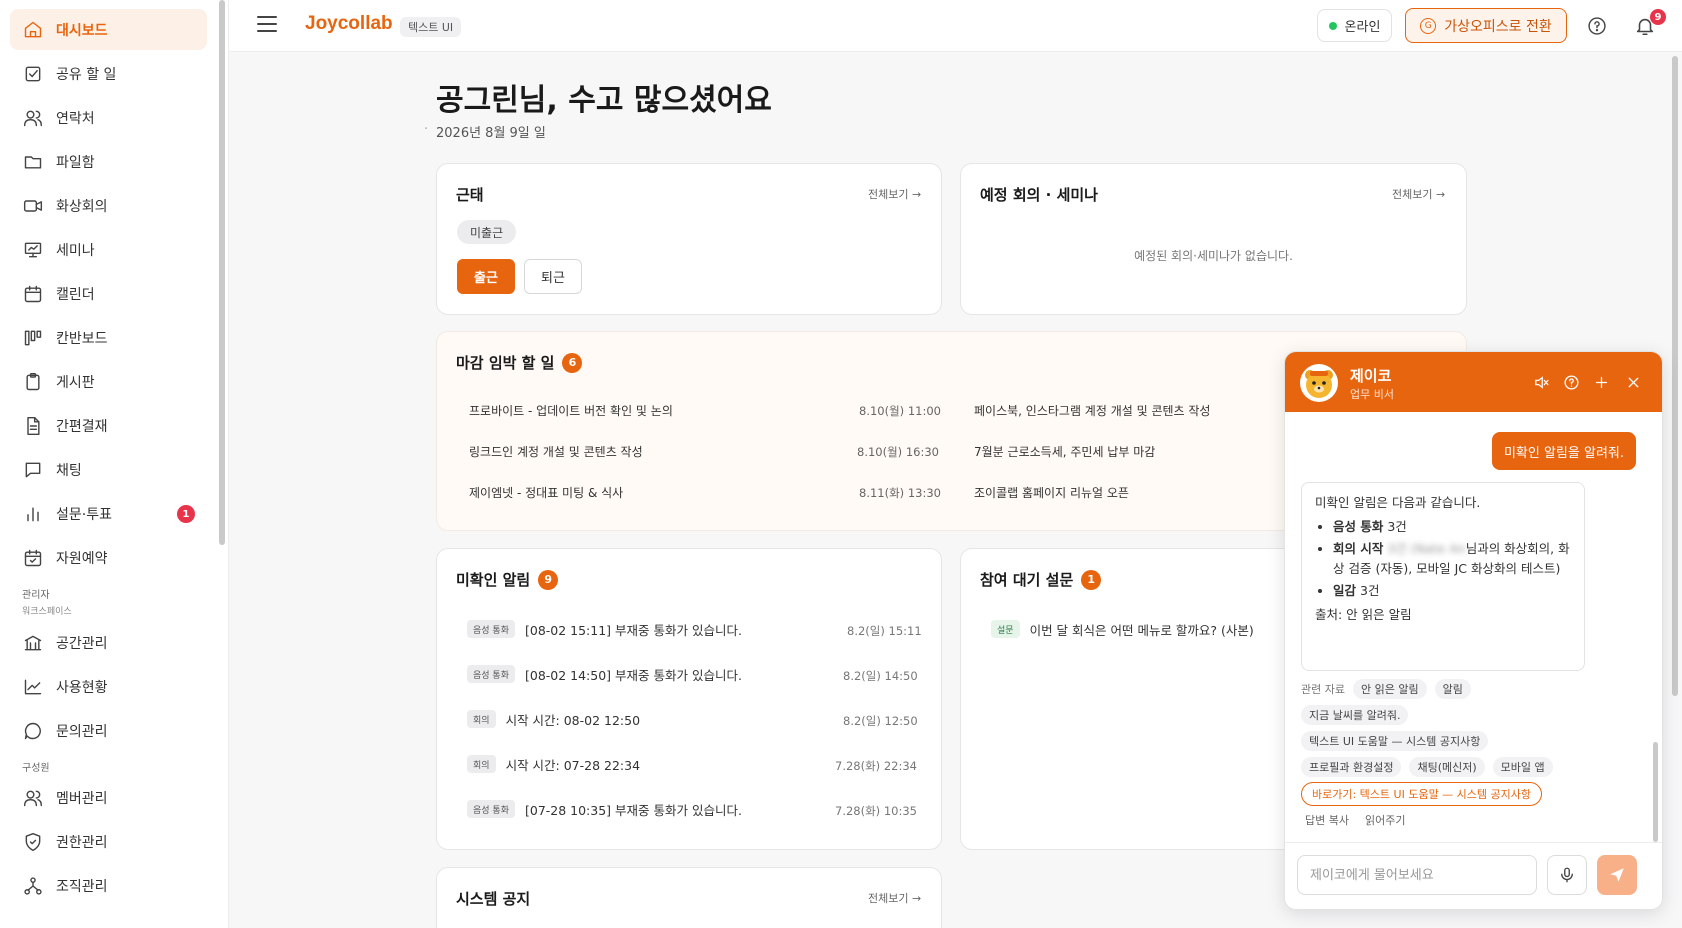  Describe the element at coordinates (1327, 820) in the screenshot. I see `copy-answer-link: 답변 복사` at that location.